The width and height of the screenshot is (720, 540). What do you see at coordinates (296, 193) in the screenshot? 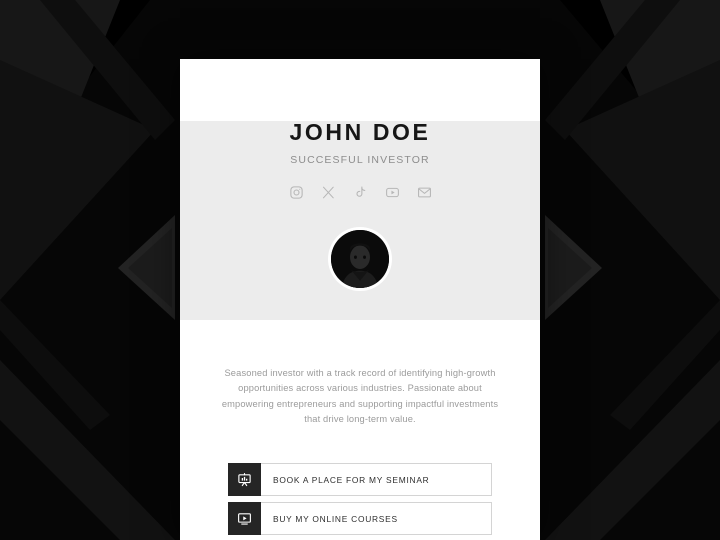
I see `instagram-icon` at bounding box center [296, 193].